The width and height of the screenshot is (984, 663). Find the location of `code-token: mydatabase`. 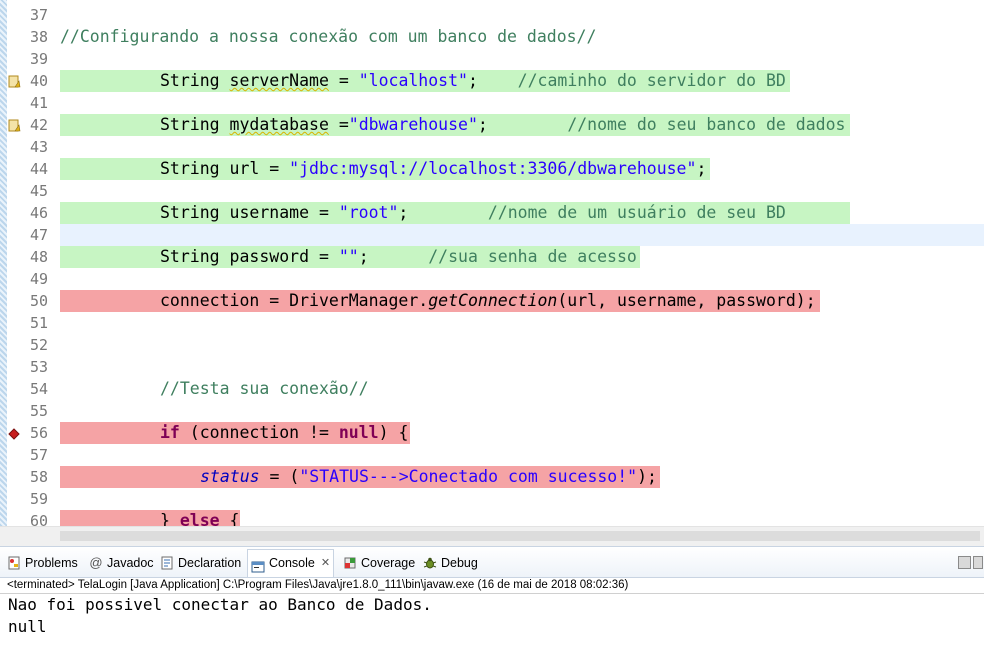

code-token: mydatabase is located at coordinates (279, 124).